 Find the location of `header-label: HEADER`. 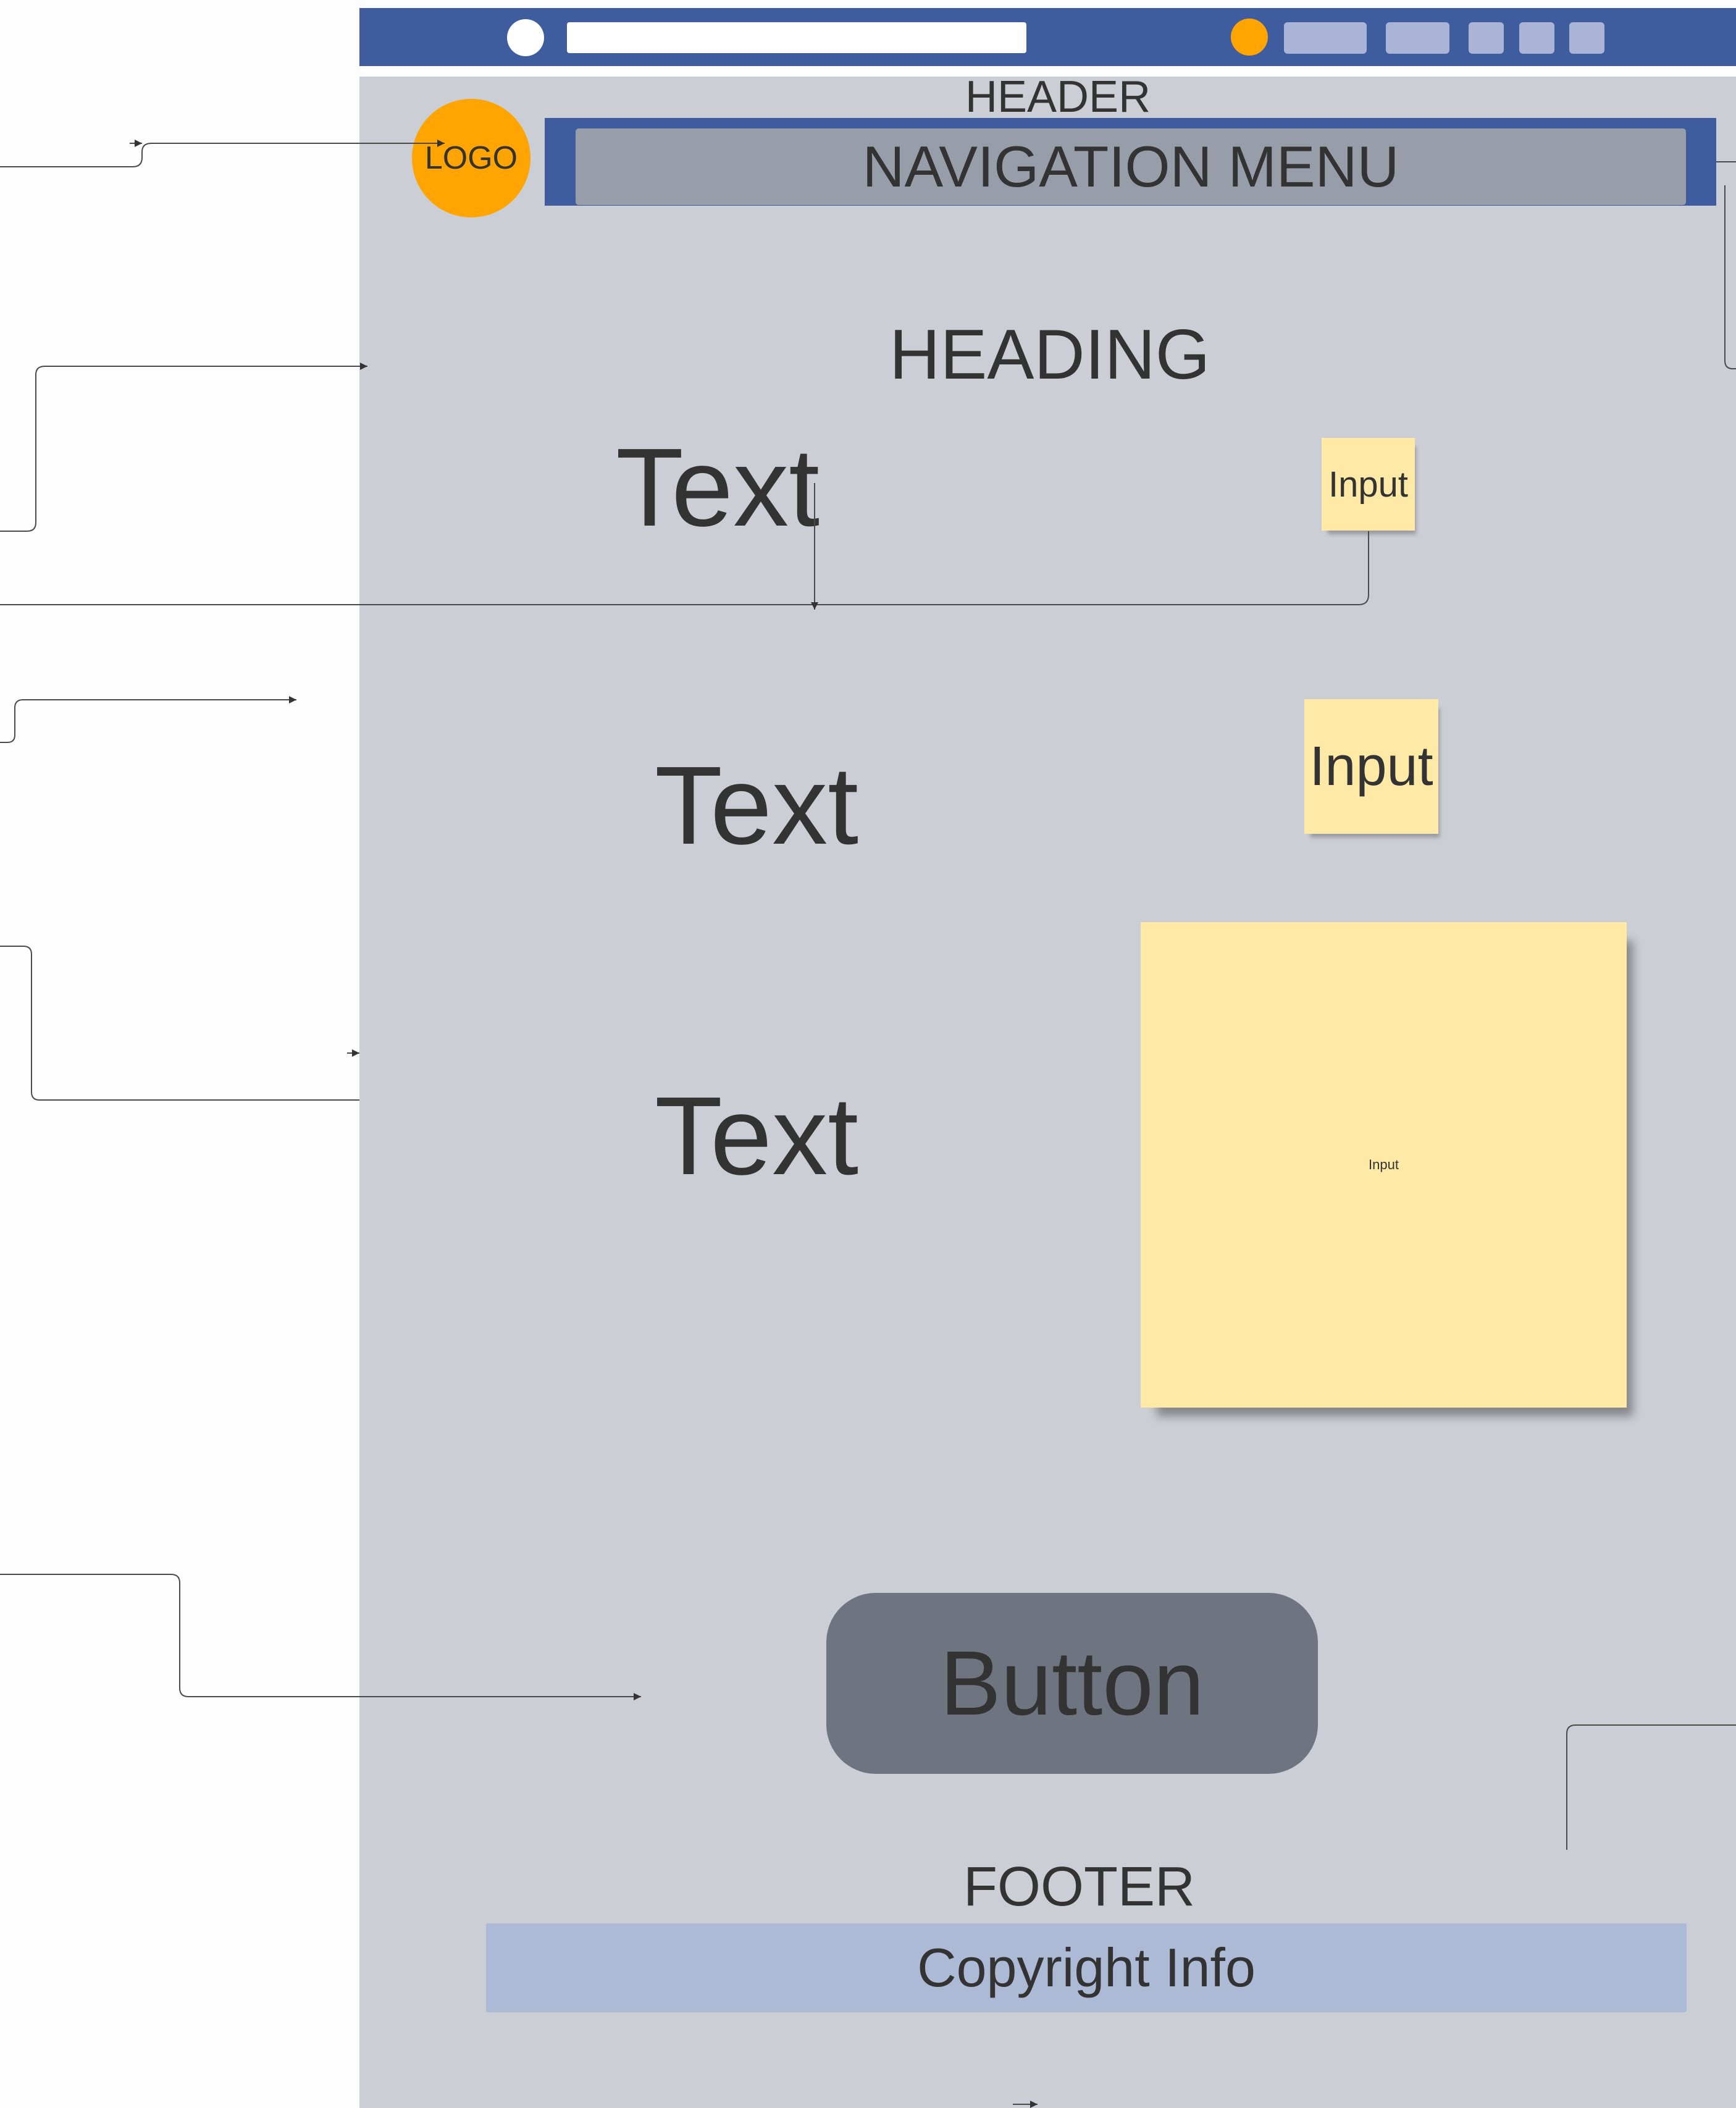

header-label: HEADER is located at coordinates (1058, 97).